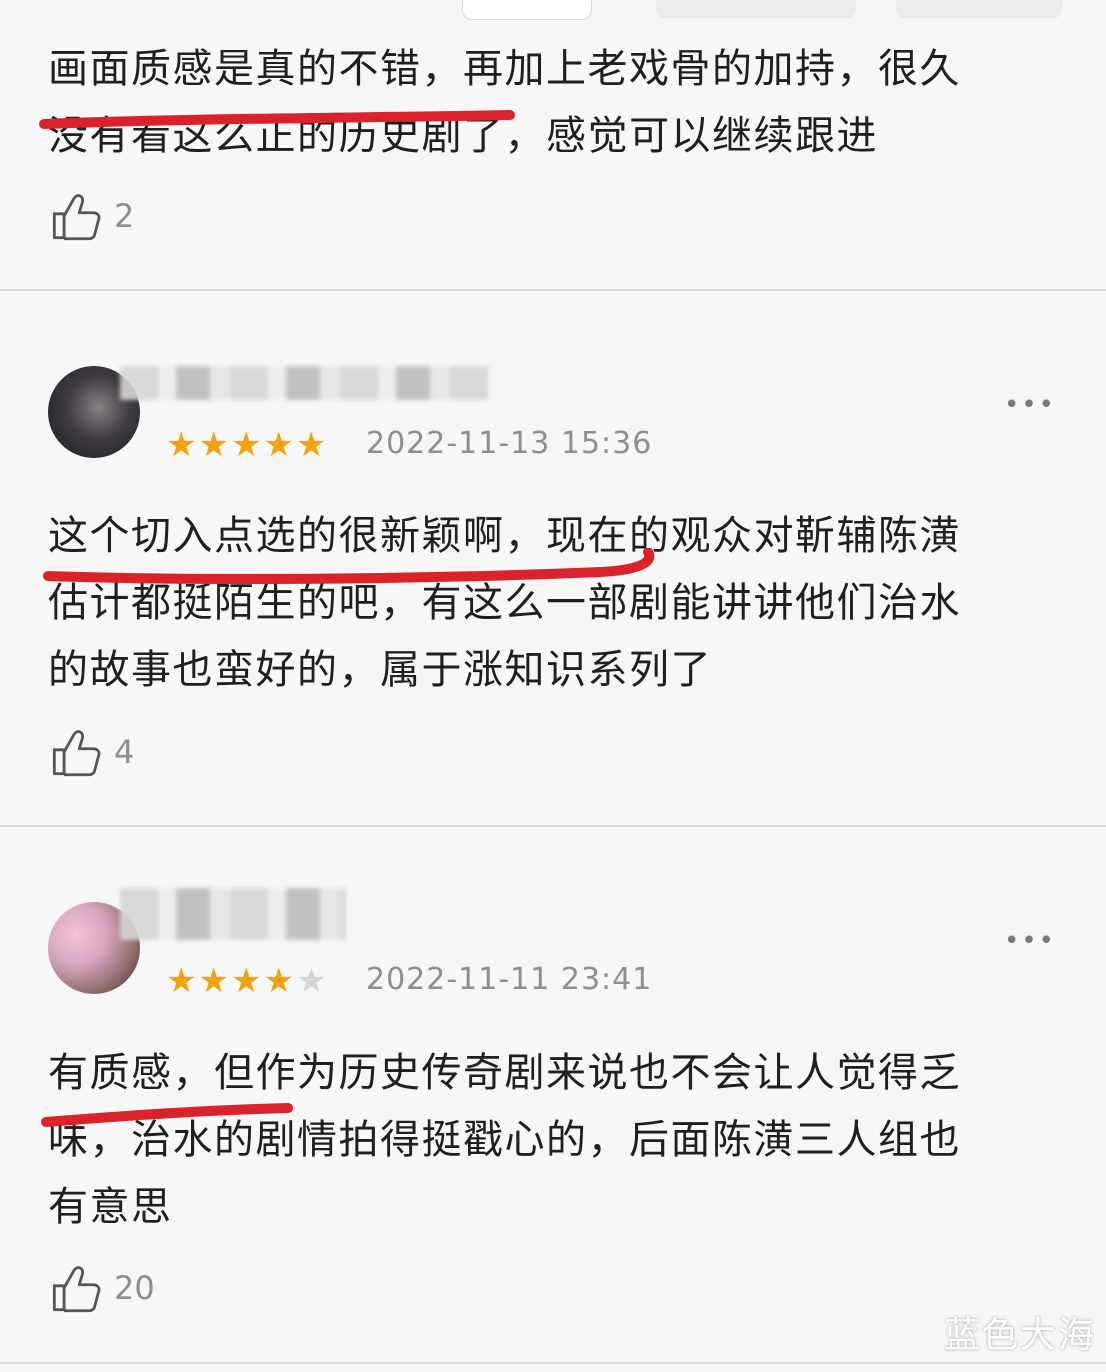 This screenshot has height=1372, width=1106. What do you see at coordinates (312, 981) in the screenshot?
I see `star-empty-icon: ★` at bounding box center [312, 981].